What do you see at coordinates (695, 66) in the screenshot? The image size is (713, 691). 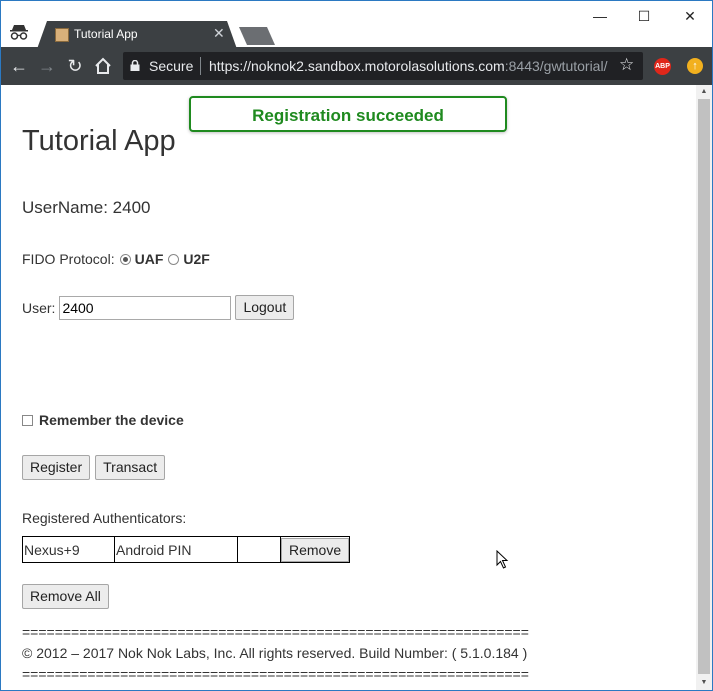 I see `update-extension-icon: ↑` at bounding box center [695, 66].